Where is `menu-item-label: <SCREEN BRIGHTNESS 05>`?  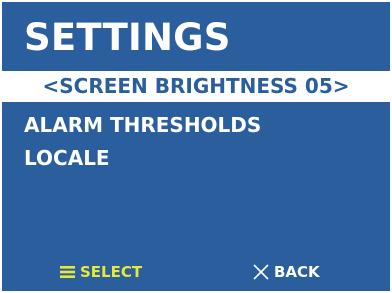
menu-item-label: <SCREEN BRIGHTNESS 05> is located at coordinates (196, 86).